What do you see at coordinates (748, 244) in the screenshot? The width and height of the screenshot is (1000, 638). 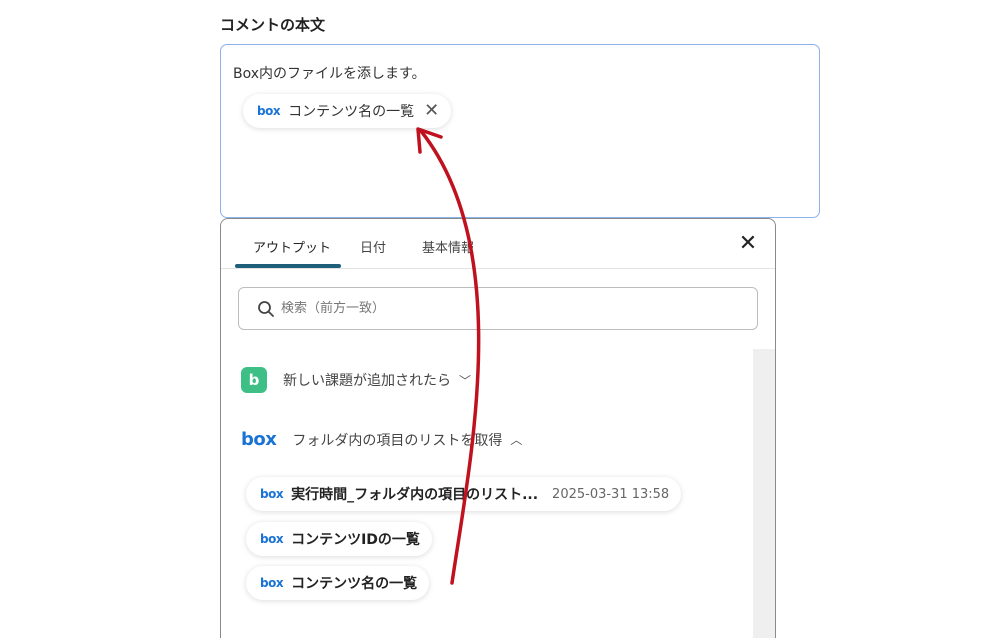 I see `close-icon: ✕` at bounding box center [748, 244].